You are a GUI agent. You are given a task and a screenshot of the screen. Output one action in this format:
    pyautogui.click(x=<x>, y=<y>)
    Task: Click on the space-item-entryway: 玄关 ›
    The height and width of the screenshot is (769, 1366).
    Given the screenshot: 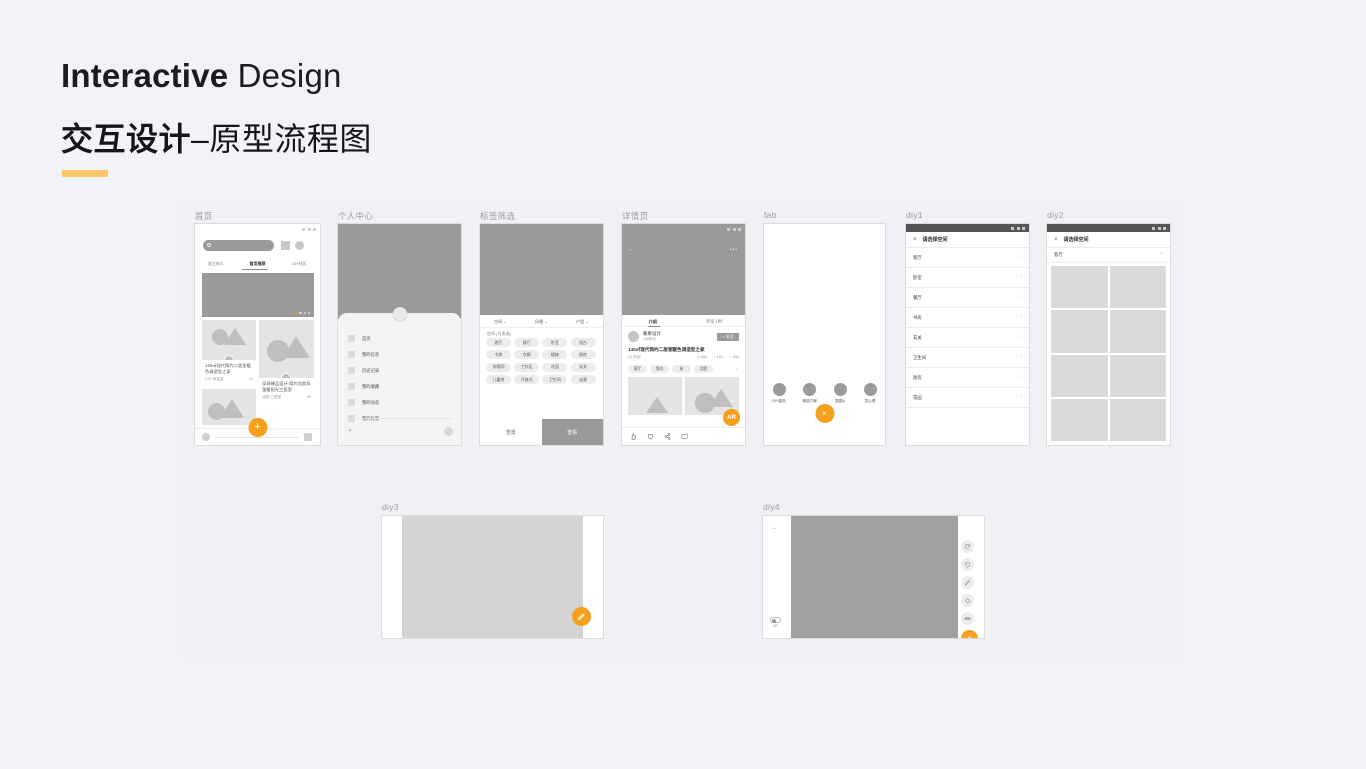 What is the action you would take?
    pyautogui.click(x=967, y=338)
    